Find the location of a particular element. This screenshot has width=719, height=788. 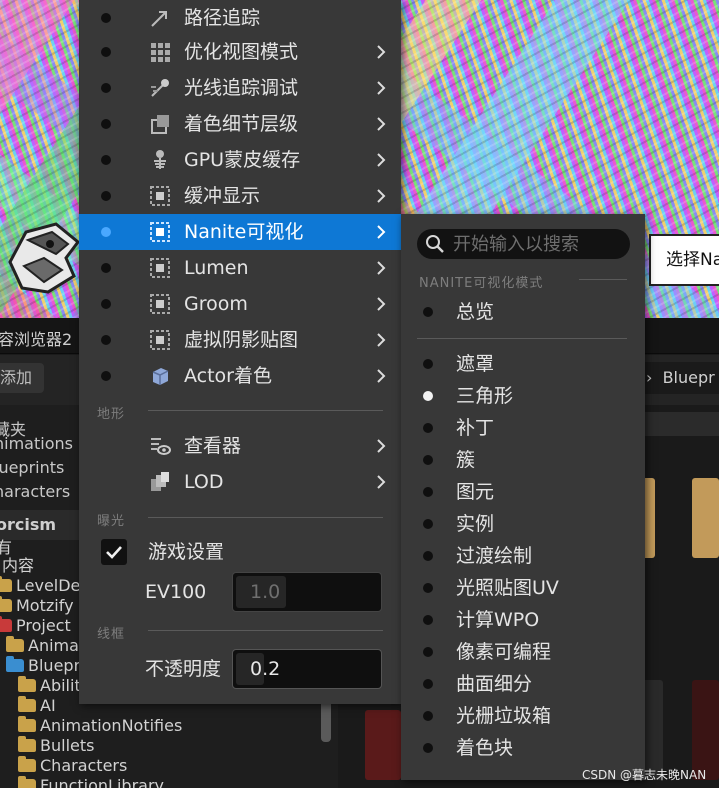

menu-item-landscape-viewer: 查看器 is located at coordinates (240, 446).